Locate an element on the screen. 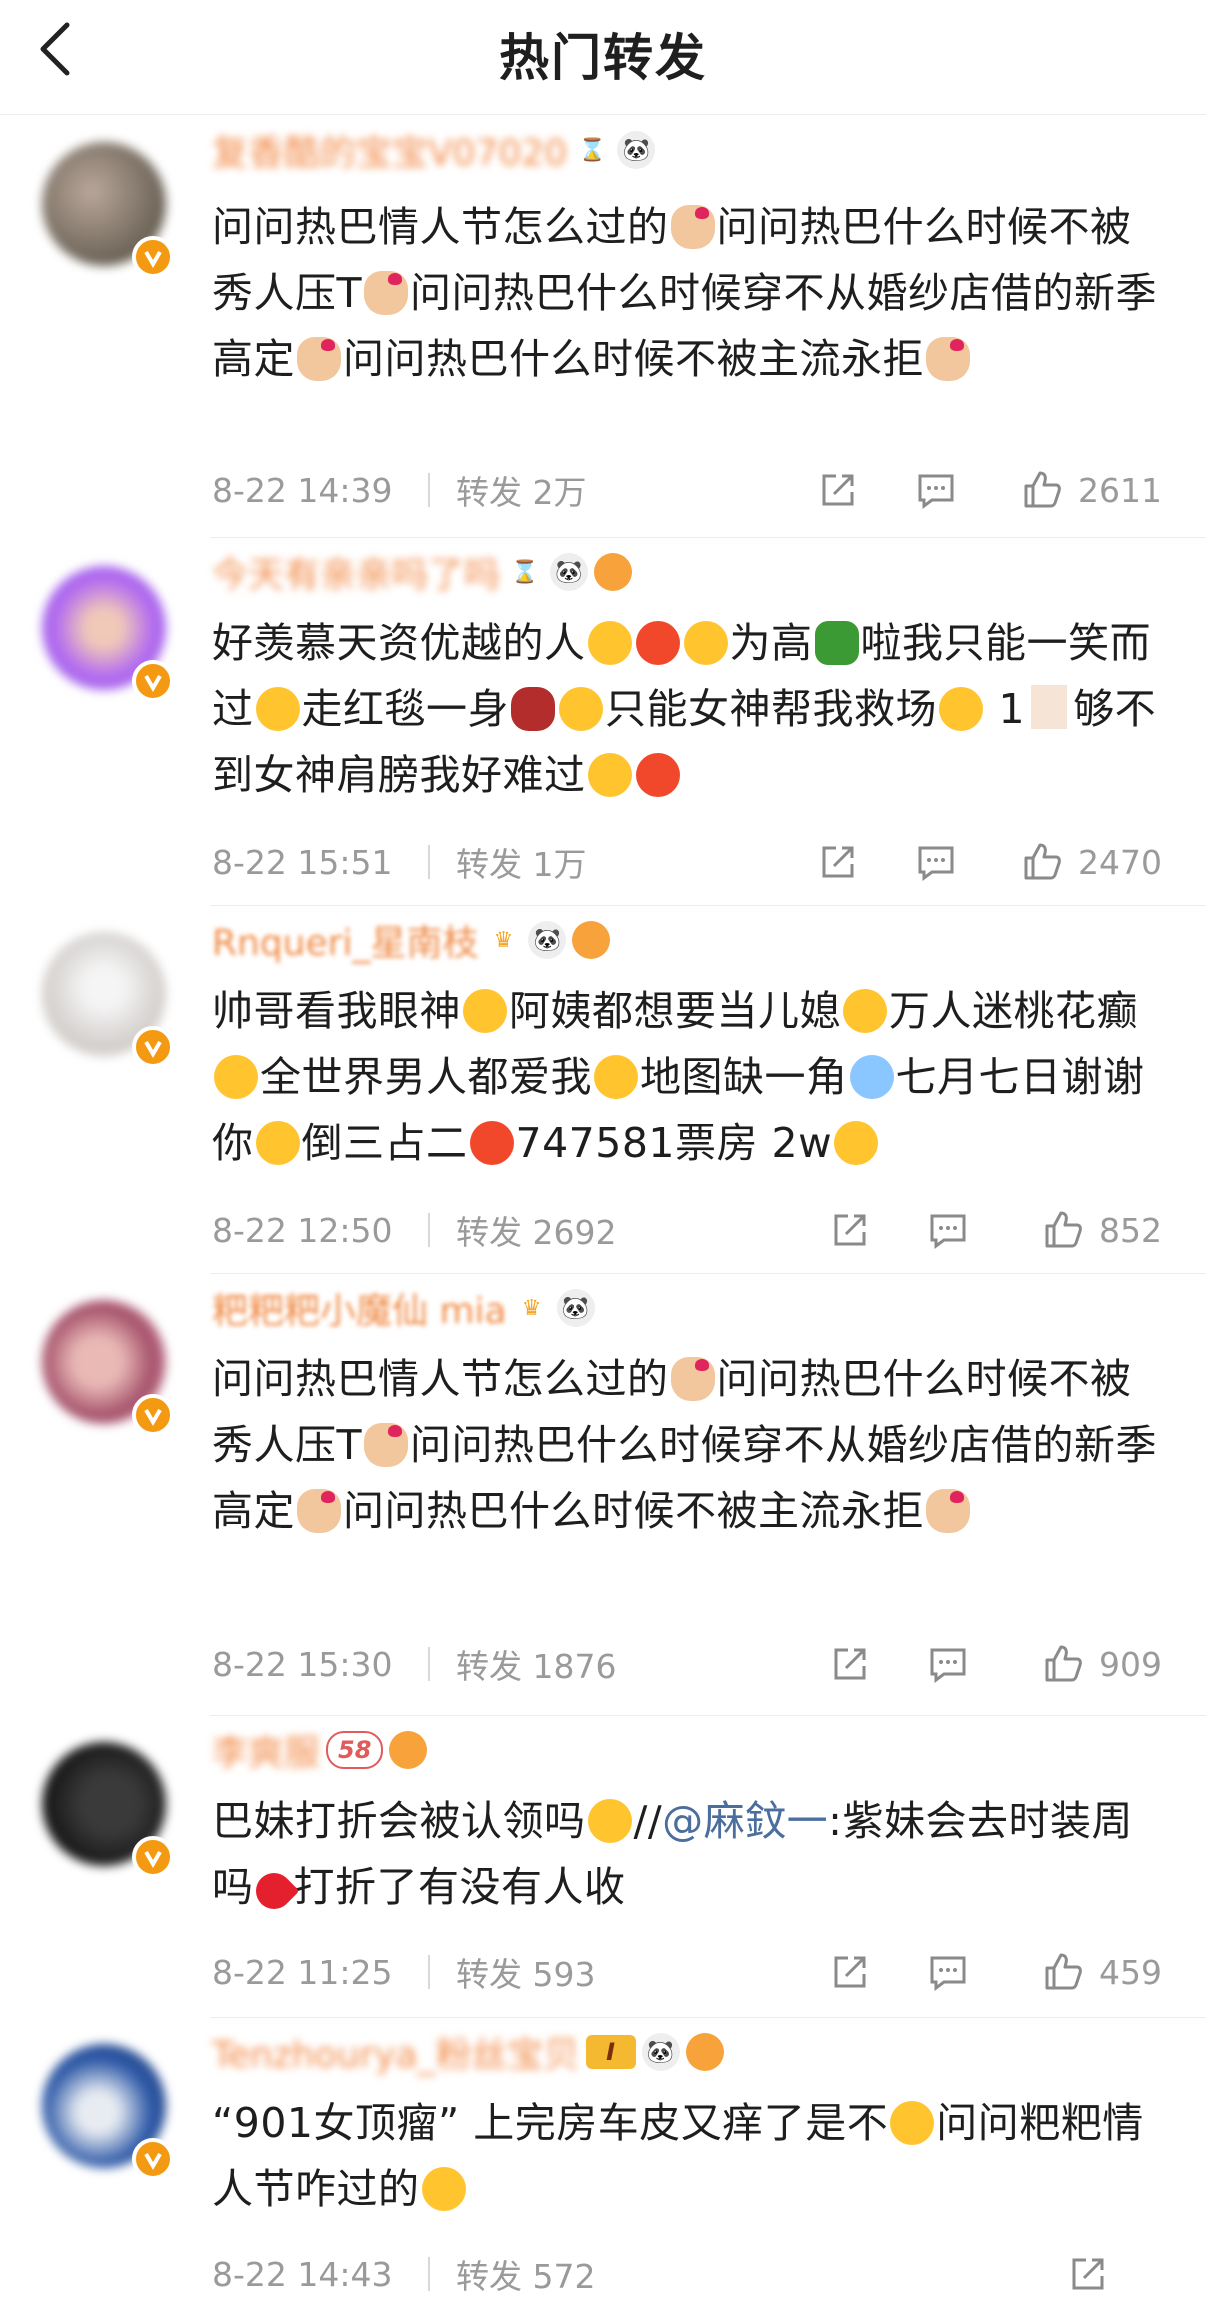 The width and height of the screenshot is (1206, 2314). like-button: 459 is located at coordinates (1097, 1972).